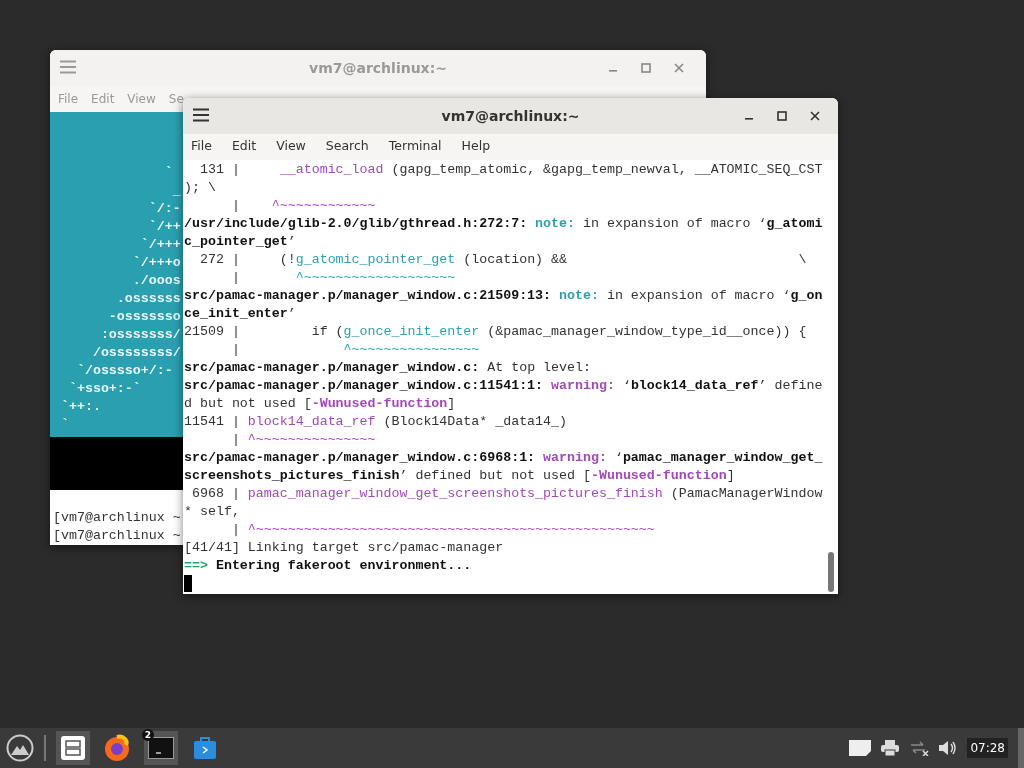  I want to click on note-icon, so click(860, 748).